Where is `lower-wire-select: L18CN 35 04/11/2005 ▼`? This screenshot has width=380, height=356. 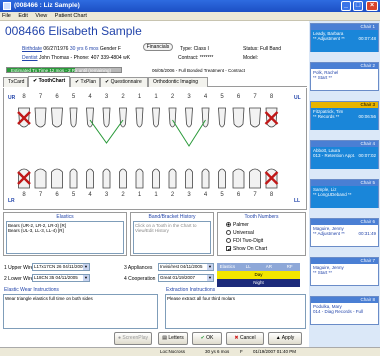 lower-wire-select: L18CN 35 04/11/2005 ▼ is located at coordinates (61, 278).